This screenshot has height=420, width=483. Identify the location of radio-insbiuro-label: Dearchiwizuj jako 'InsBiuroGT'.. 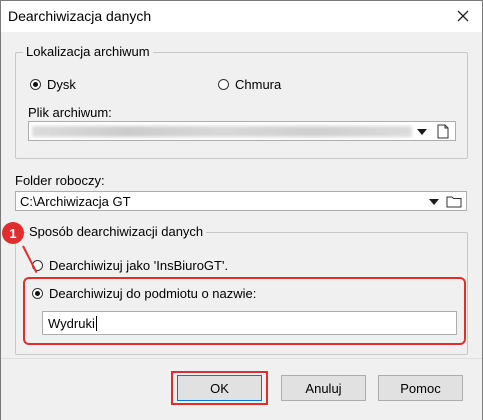
(139, 265).